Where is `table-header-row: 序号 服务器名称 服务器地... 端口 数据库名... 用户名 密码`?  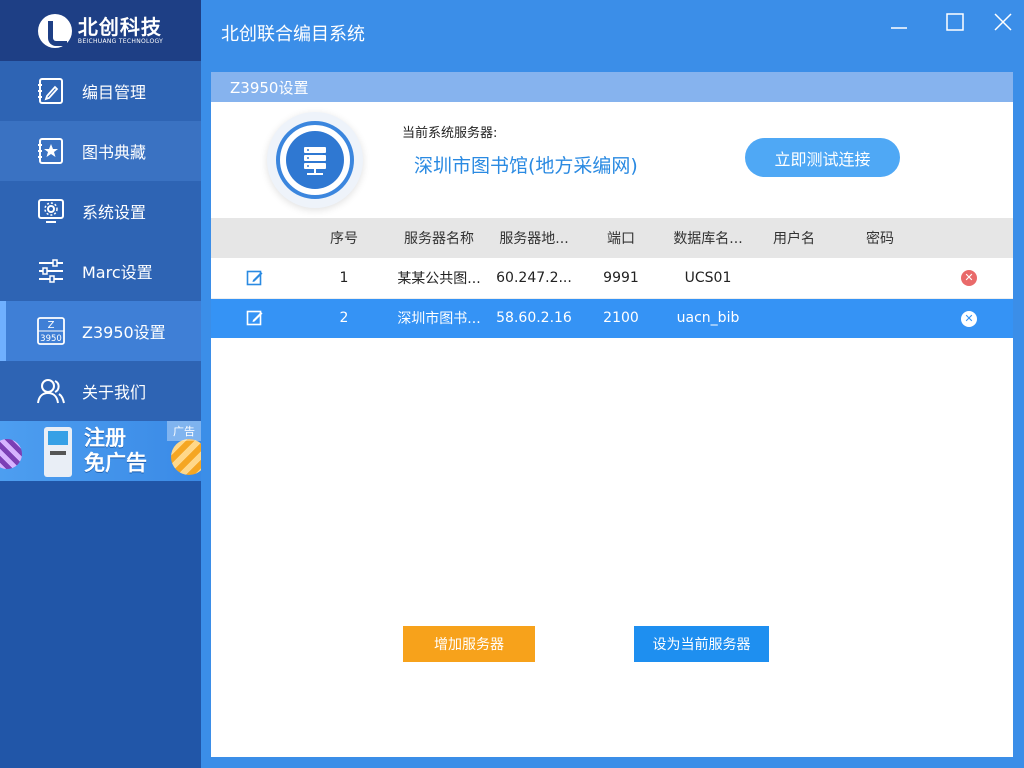 table-header-row: 序号 服务器名称 服务器地... 端口 数据库名... 用户名 密码 is located at coordinates (612, 238).